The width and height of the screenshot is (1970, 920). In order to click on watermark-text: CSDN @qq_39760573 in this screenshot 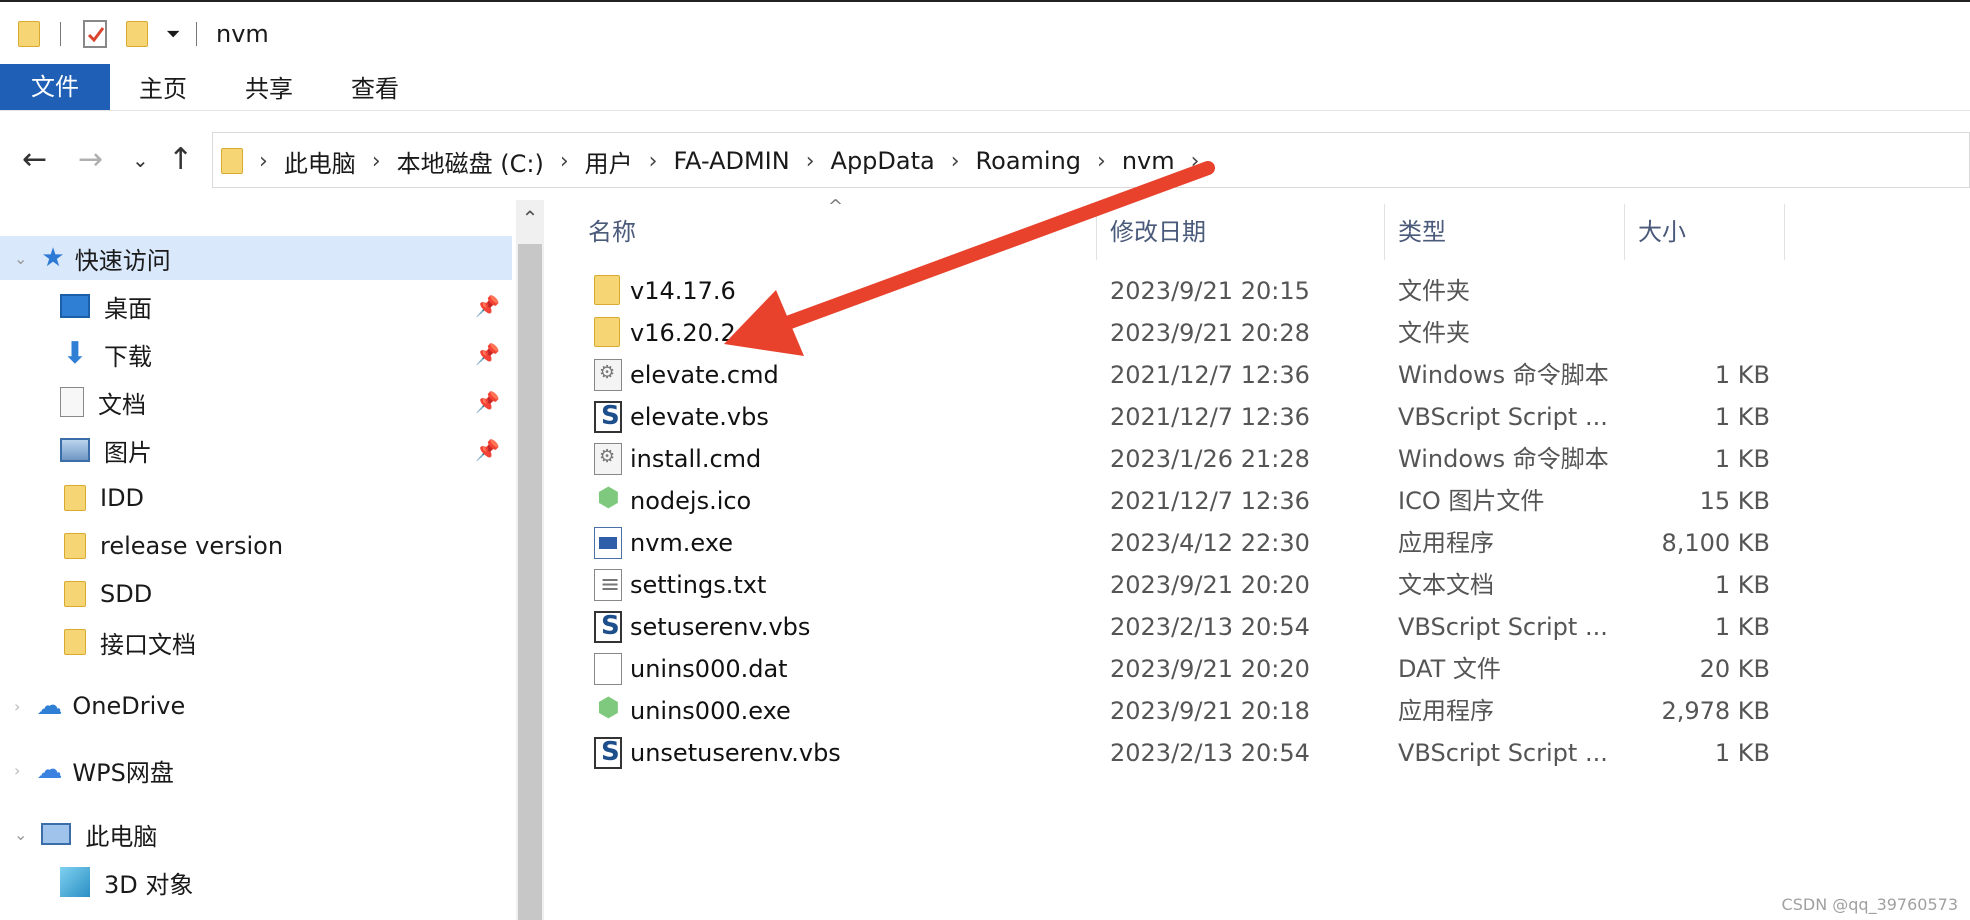, I will do `click(1869, 904)`.